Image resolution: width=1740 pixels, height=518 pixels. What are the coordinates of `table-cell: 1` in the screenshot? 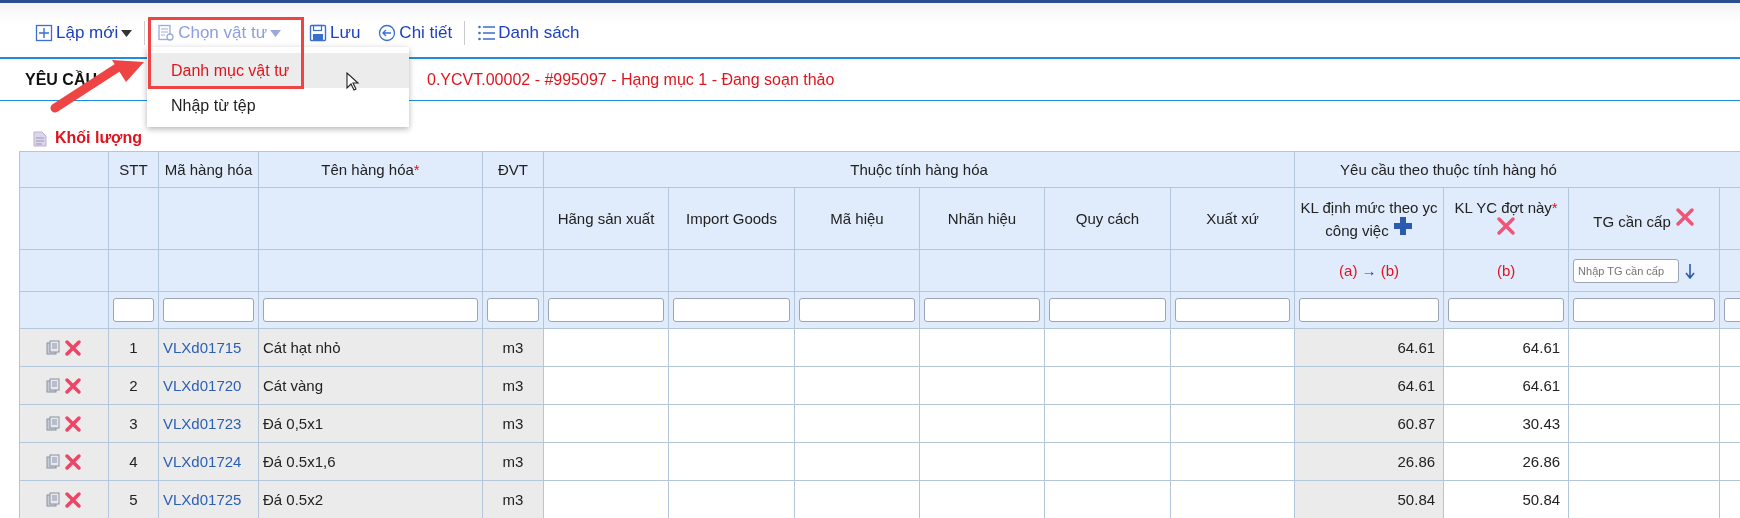 It's located at (133, 347).